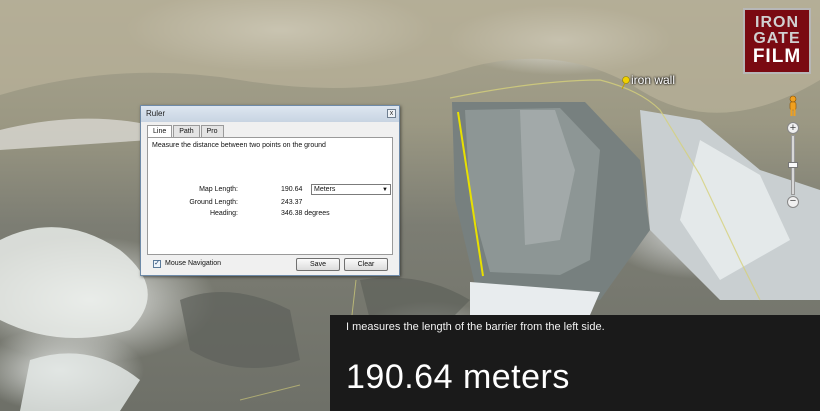 The height and width of the screenshot is (411, 820). I want to click on ruler-titlebar: Ruler x, so click(270, 114).